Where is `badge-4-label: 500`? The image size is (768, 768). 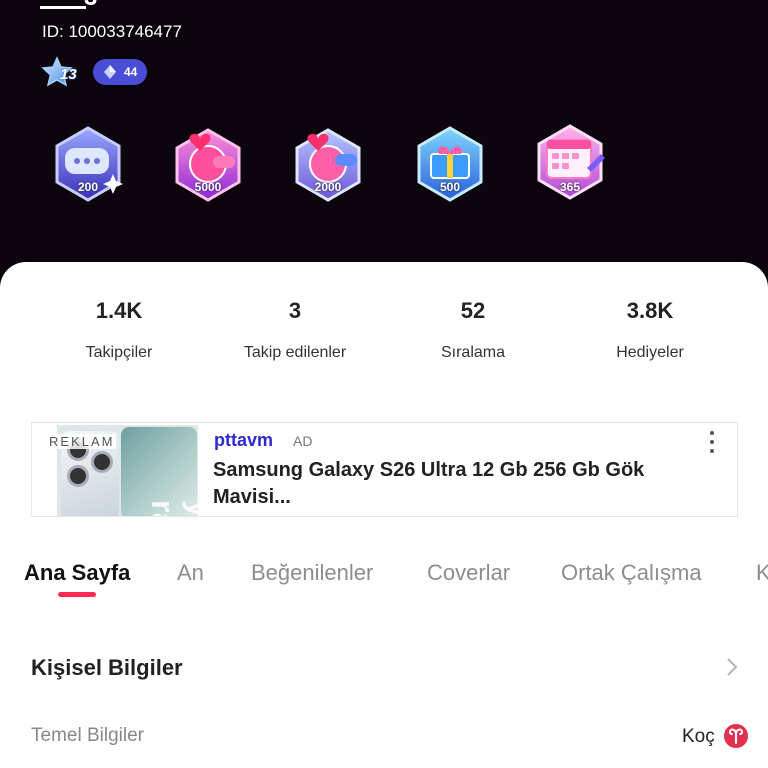
badge-4-label: 500 is located at coordinates (450, 187).